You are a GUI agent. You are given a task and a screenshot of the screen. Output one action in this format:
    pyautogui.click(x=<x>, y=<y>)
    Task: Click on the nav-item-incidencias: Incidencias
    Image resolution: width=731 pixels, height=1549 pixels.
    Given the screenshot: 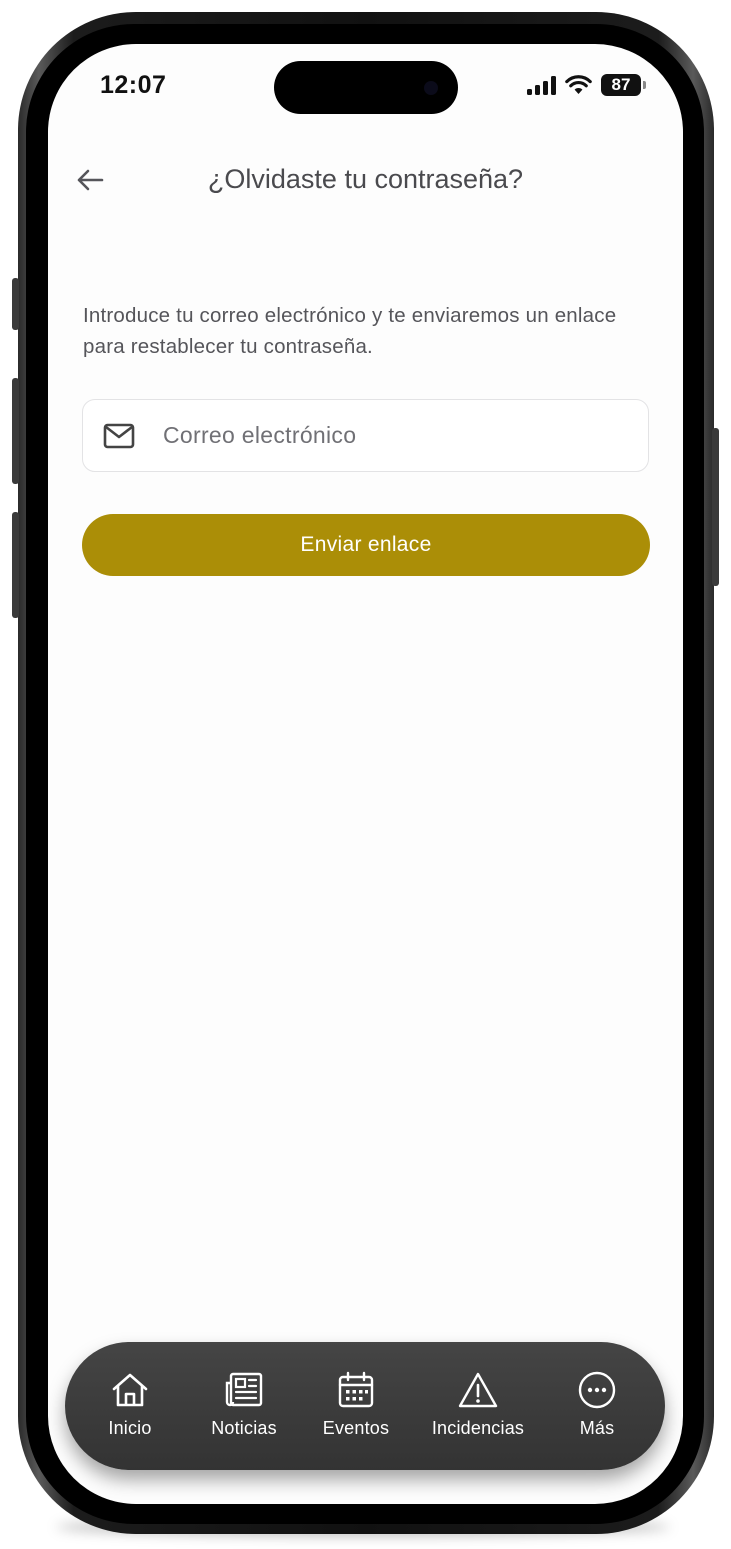 What is the action you would take?
    pyautogui.click(x=478, y=1404)
    